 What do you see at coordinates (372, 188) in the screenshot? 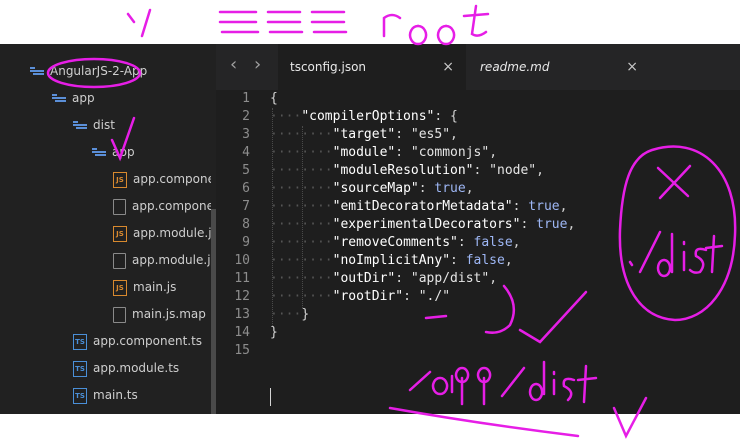
I see `code-text: ········"sourceMap": true,` at bounding box center [372, 188].